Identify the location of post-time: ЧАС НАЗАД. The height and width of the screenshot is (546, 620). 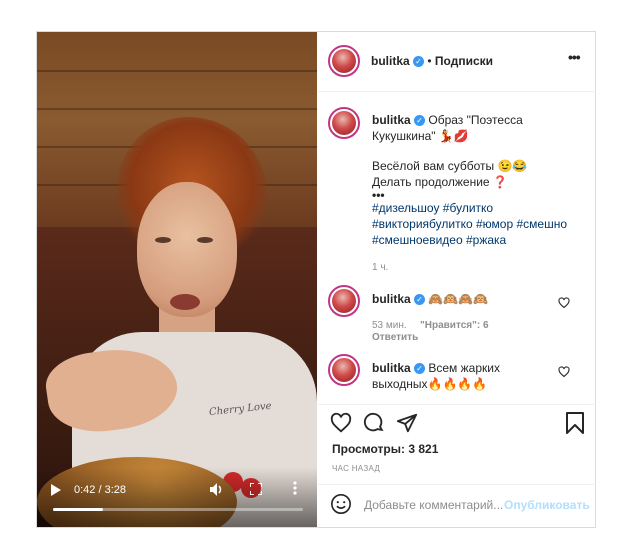
(356, 468).